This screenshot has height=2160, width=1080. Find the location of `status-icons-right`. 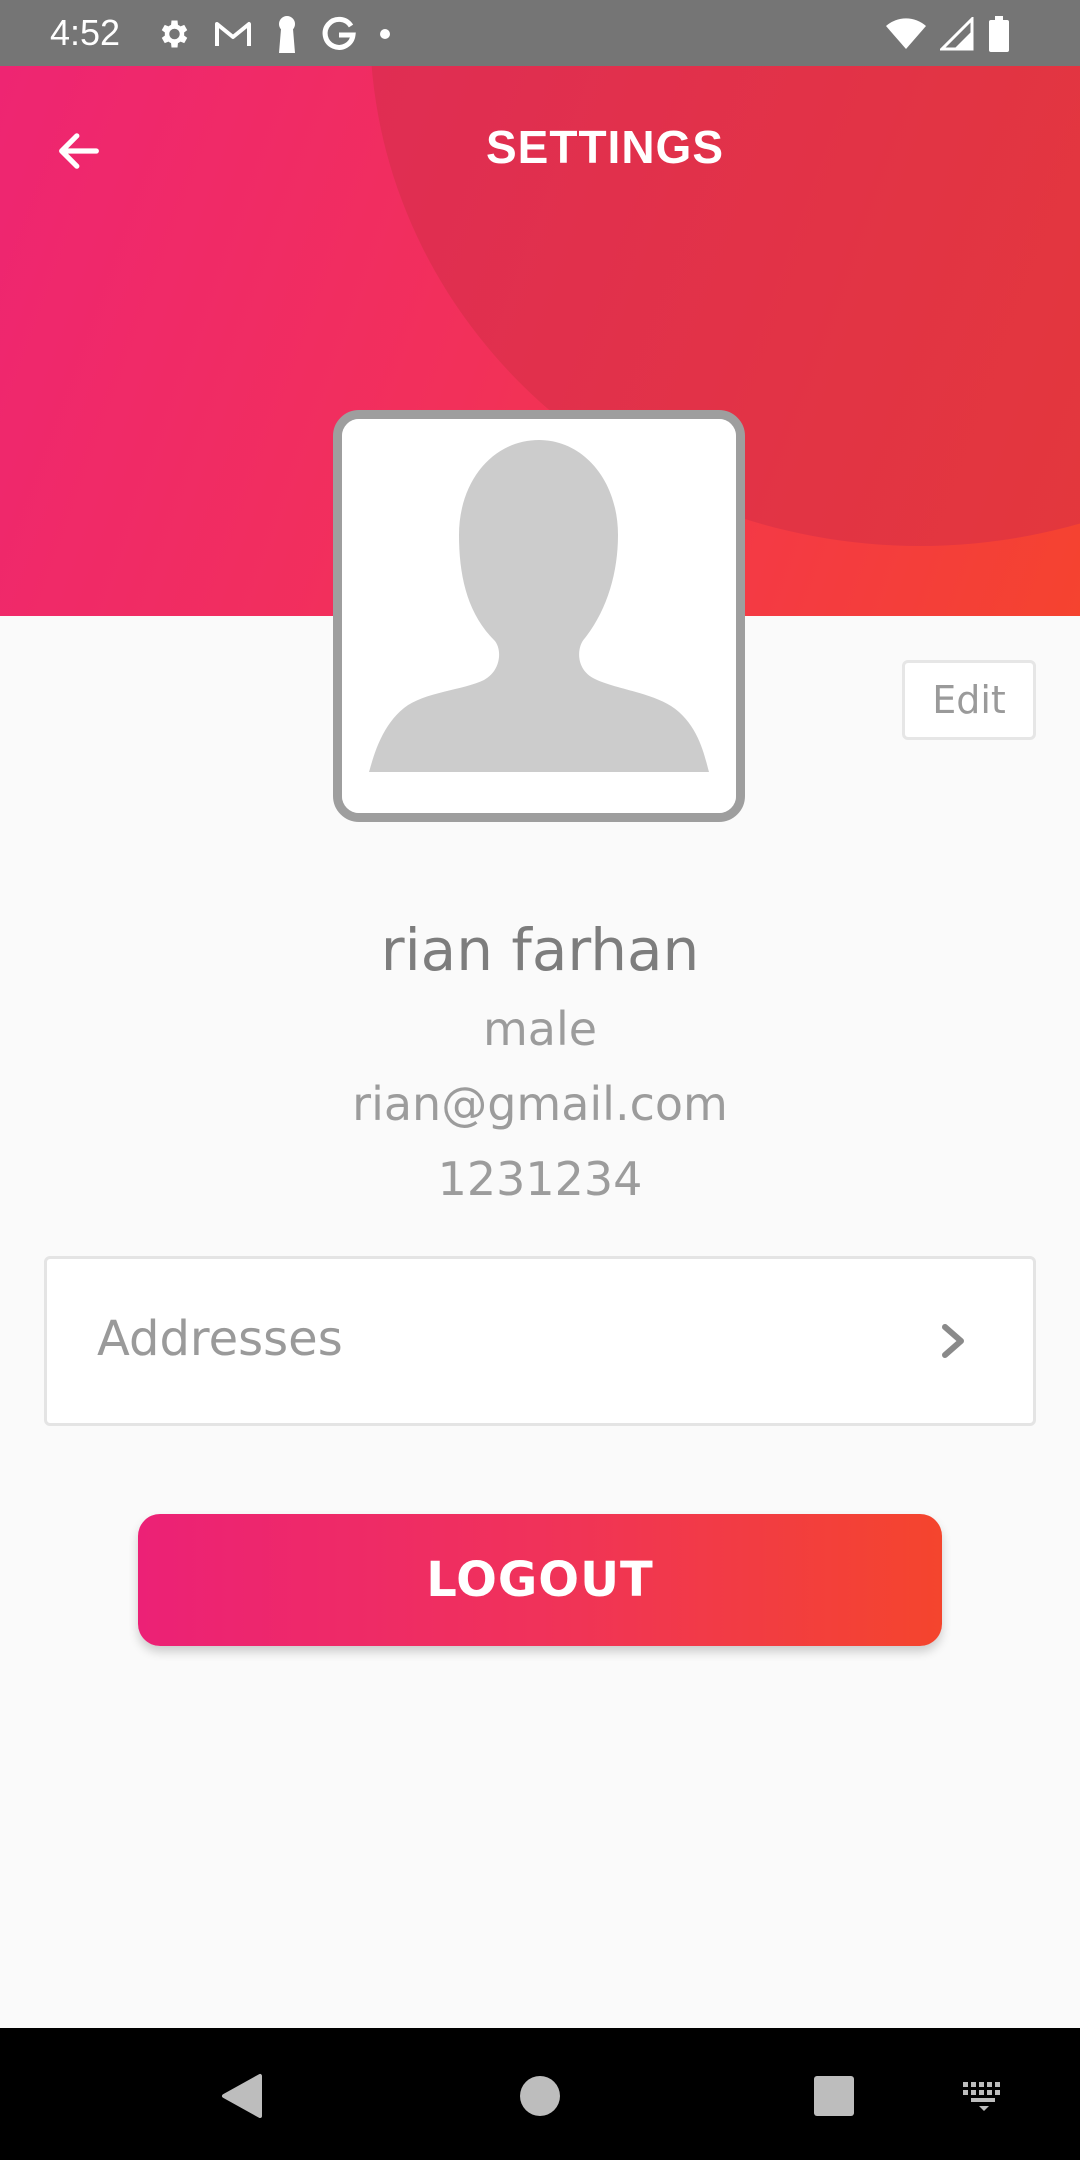

status-icons-right is located at coordinates (948, 34).